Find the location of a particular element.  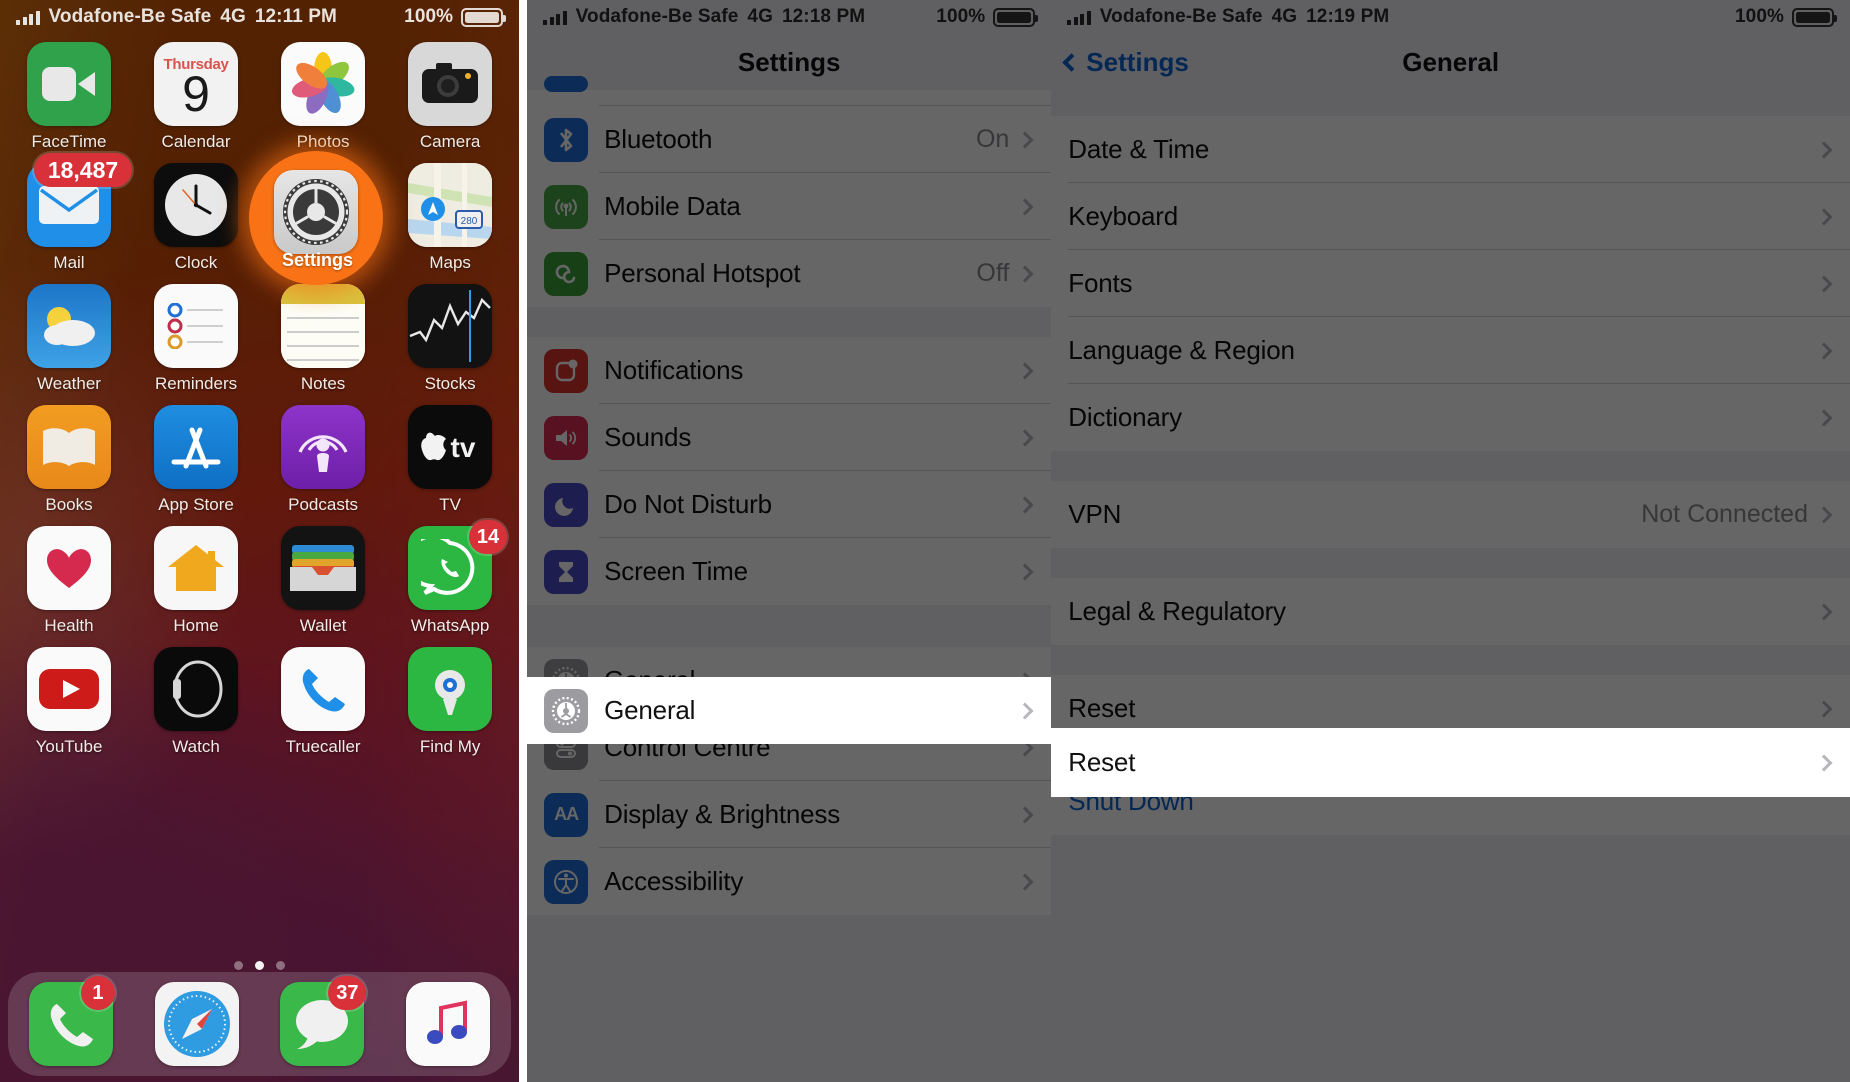

page-title: Settings is located at coordinates (789, 62).